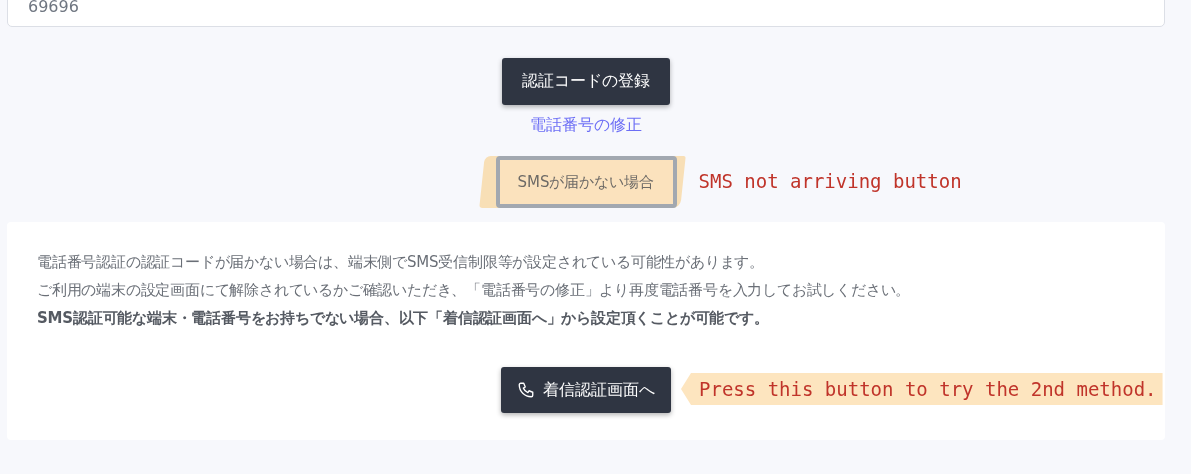 Image resolution: width=1191 pixels, height=474 pixels. I want to click on notice-text: ご利用の端末の設定画面にて解除されているかご確認いただき、「電話番号の修正」より再度電話番号を入力してお試しください。, so click(474, 290).